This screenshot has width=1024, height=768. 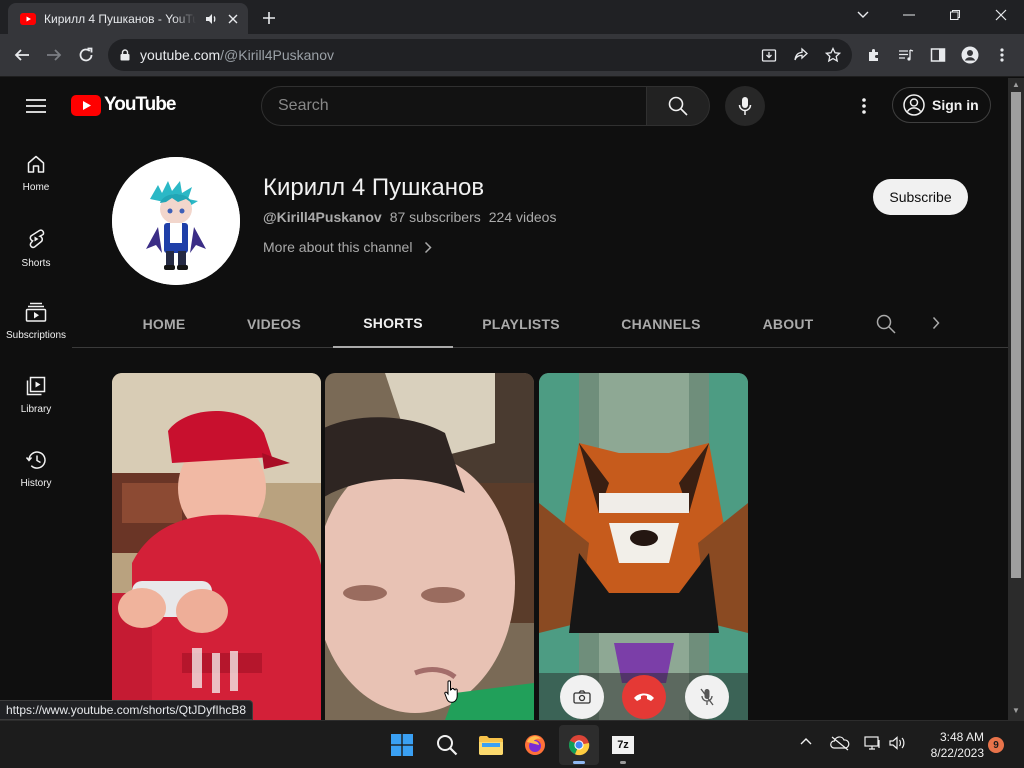 I want to click on address-bar: youtube.com/@Kirill4Puskanov, so click(x=480, y=55).